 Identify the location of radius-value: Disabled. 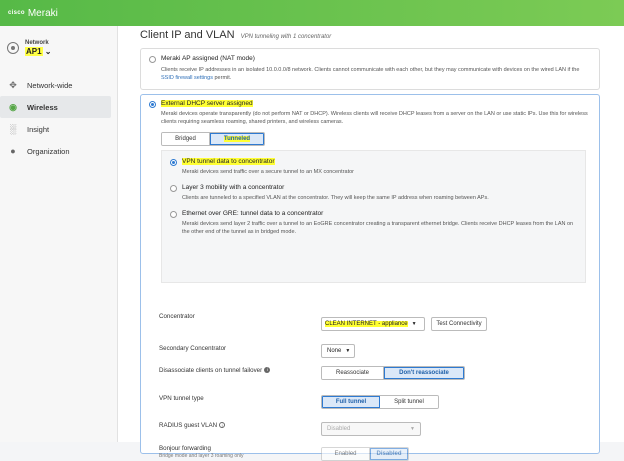
(339, 429).